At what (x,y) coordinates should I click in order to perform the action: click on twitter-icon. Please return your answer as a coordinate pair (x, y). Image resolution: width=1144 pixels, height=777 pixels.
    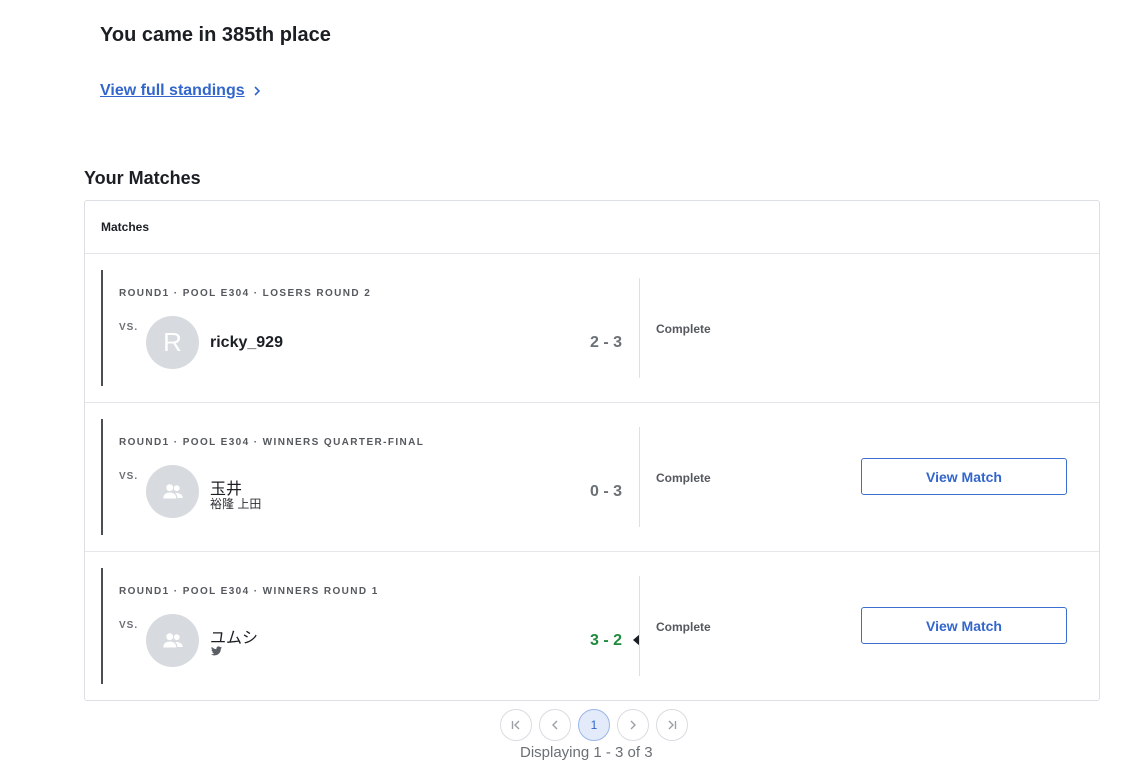
    Looking at the image, I should click on (216, 651).